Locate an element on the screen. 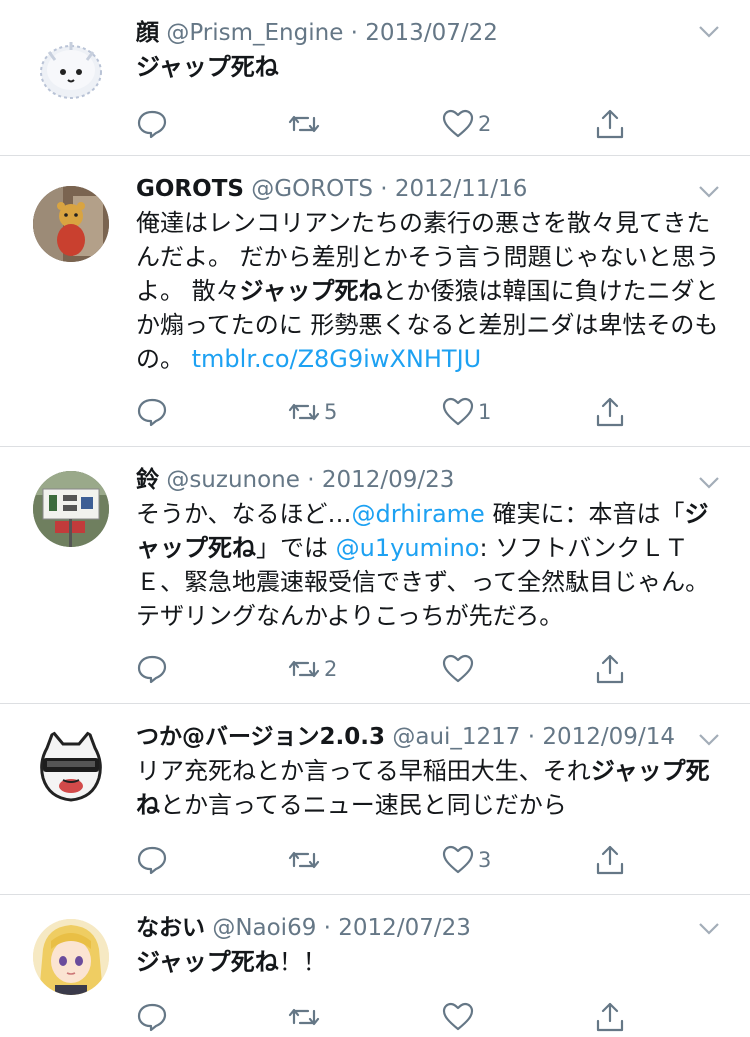 The width and height of the screenshot is (750, 1037). like-button: 1 is located at coordinates (466, 412).